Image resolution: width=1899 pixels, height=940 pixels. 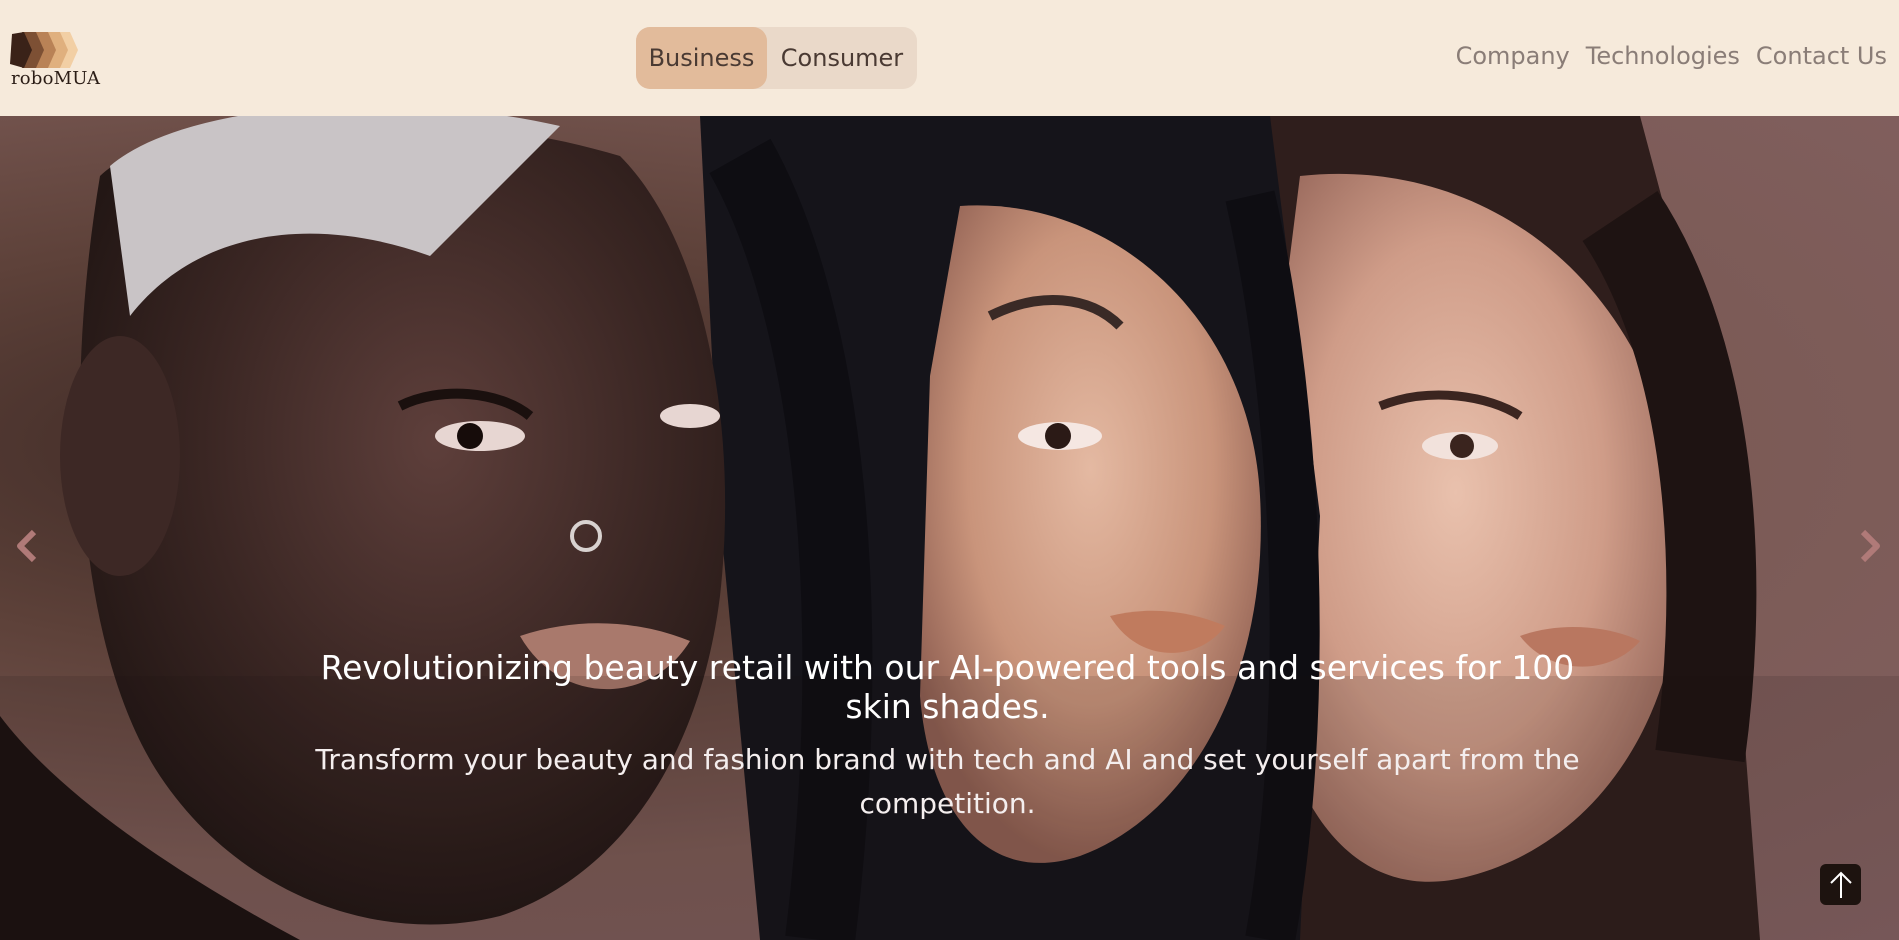 I want to click on main-nav: Company Technologies Contact Us, so click(x=1671, y=56).